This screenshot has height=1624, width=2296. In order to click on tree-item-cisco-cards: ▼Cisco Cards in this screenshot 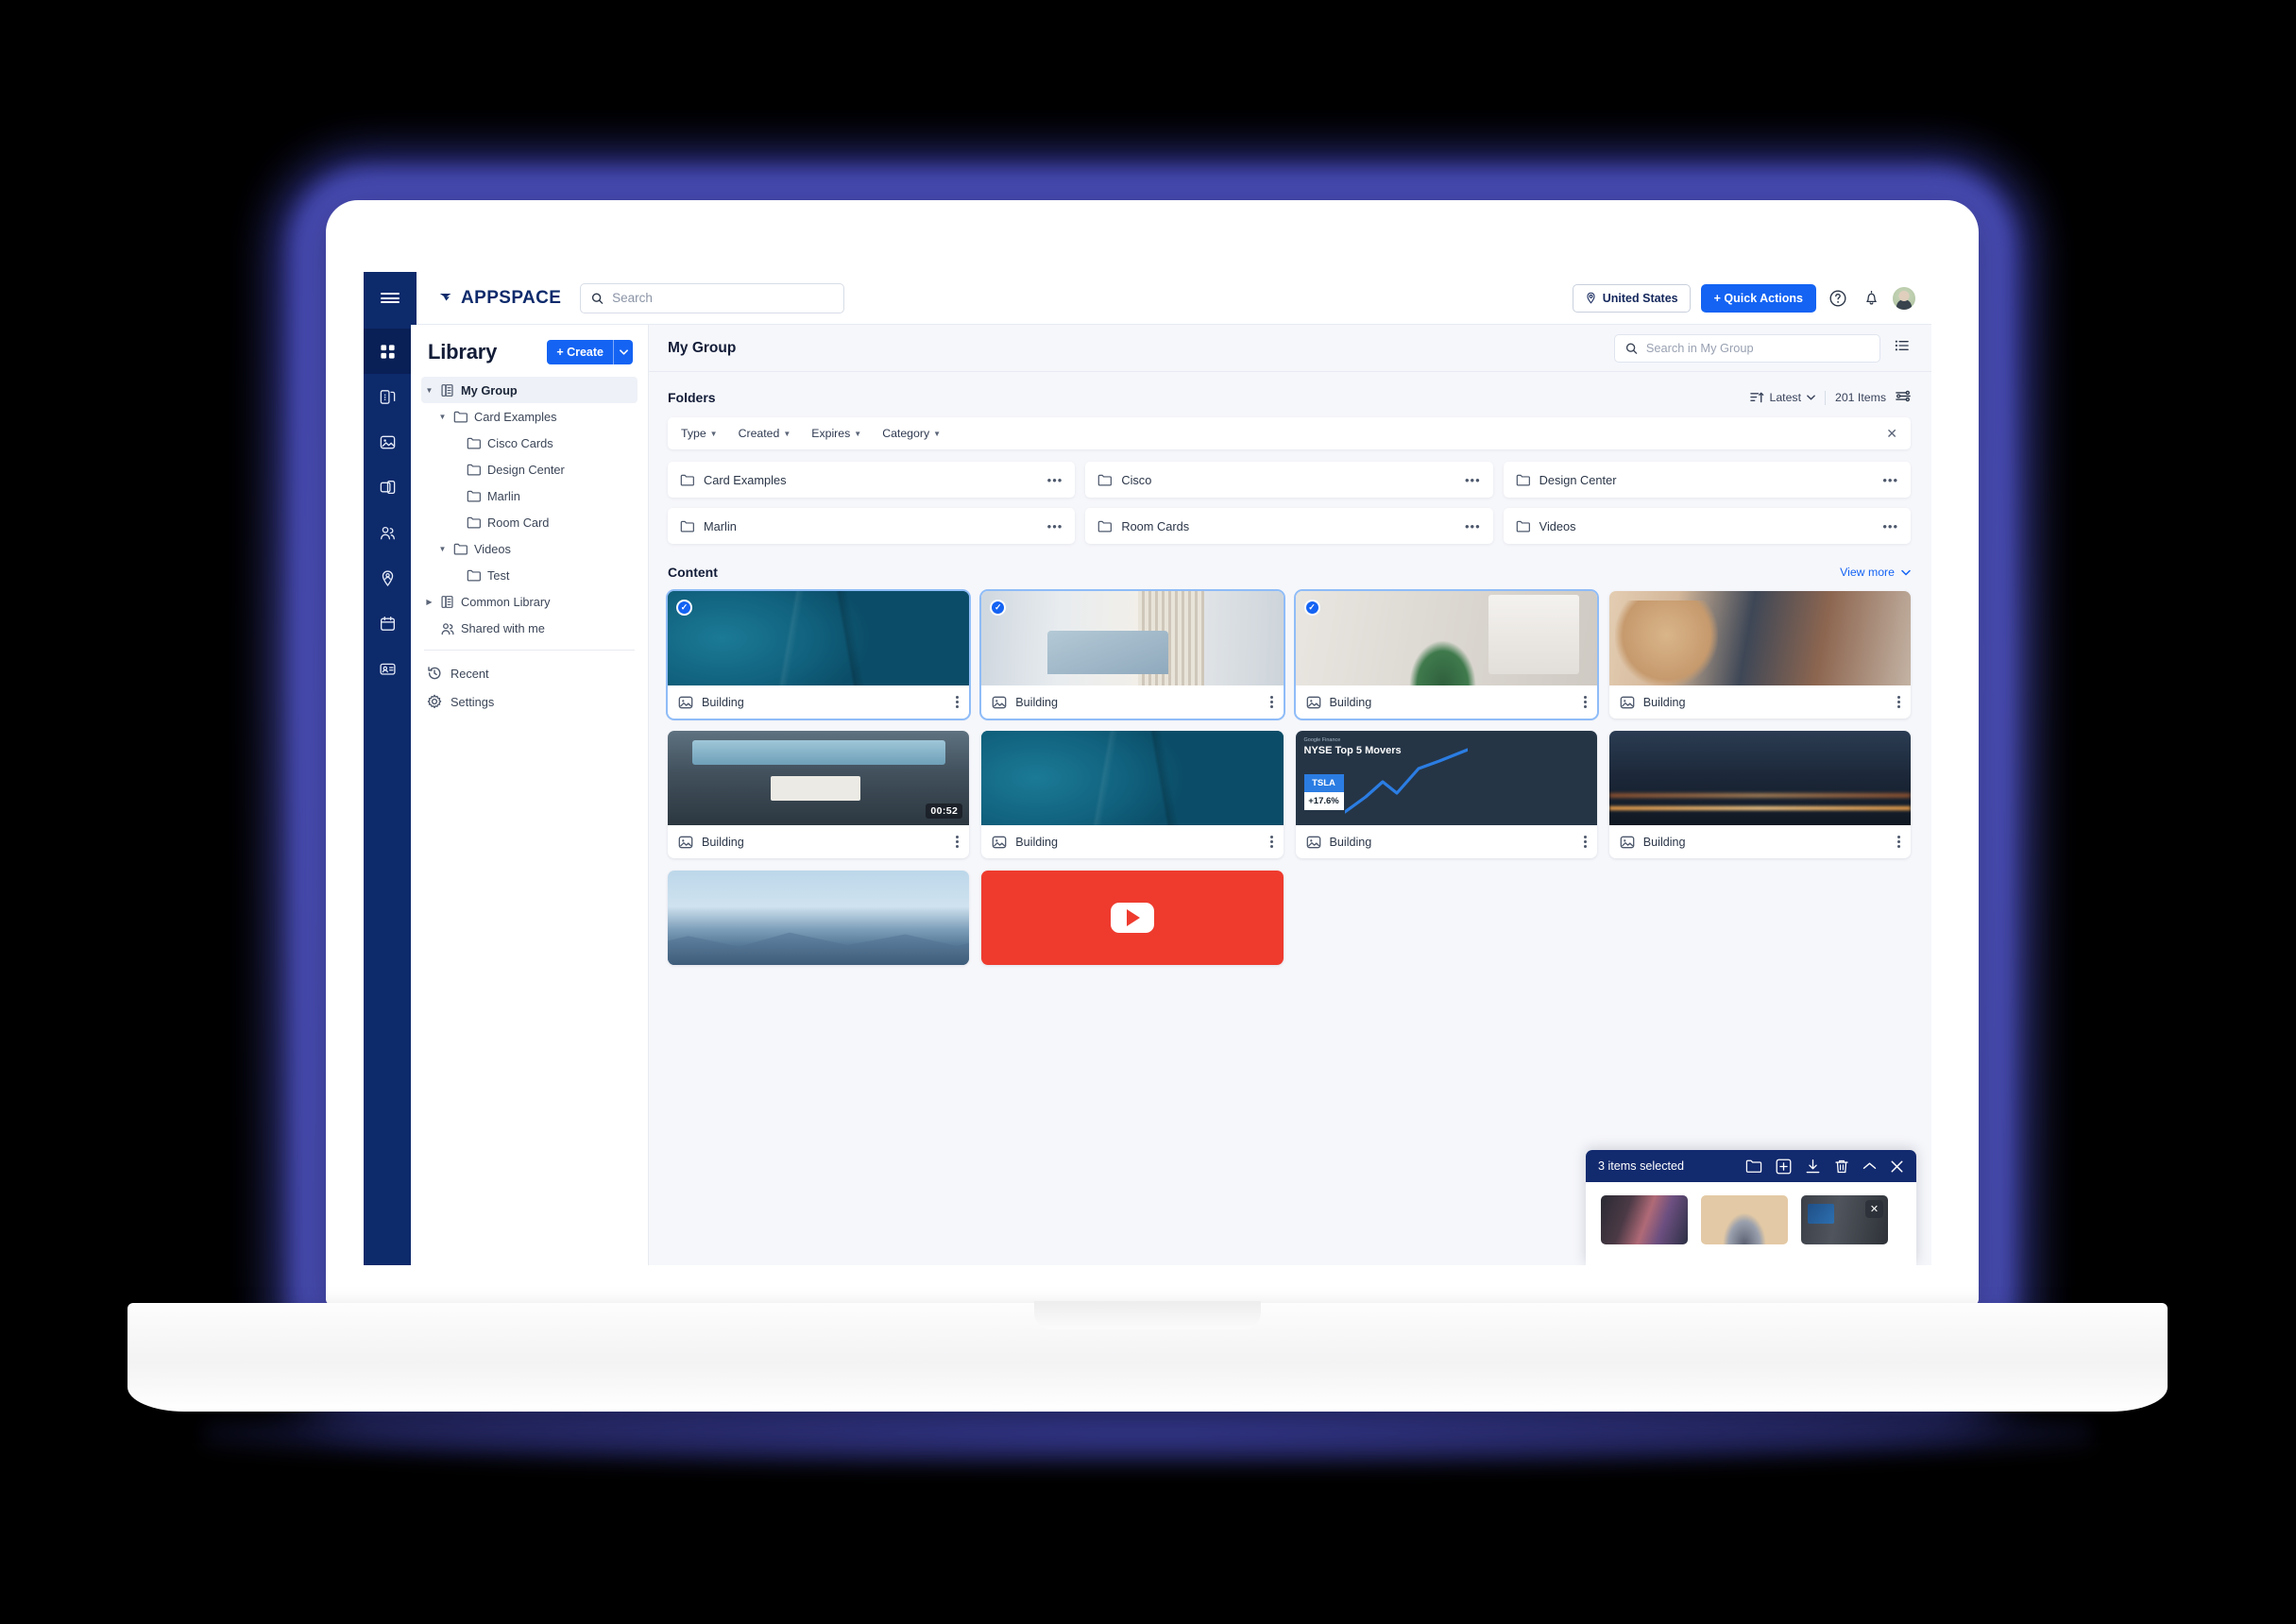, I will do `click(530, 443)`.